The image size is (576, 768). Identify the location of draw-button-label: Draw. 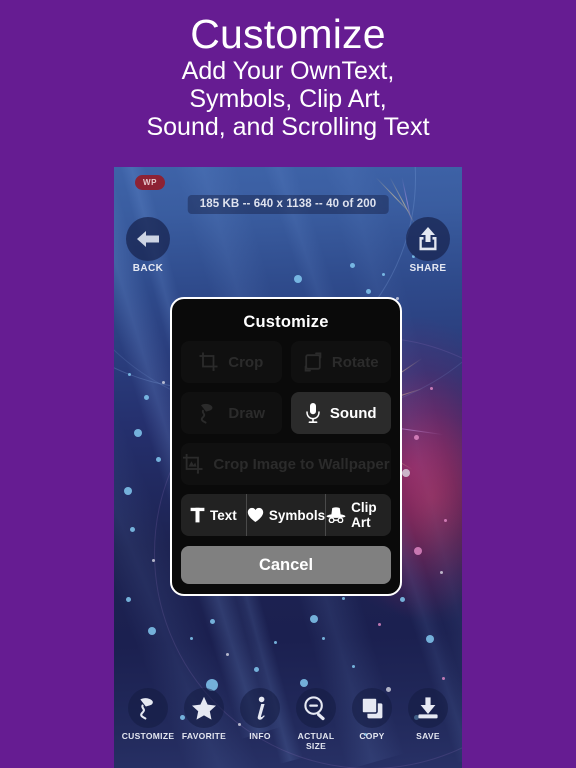
(247, 413).